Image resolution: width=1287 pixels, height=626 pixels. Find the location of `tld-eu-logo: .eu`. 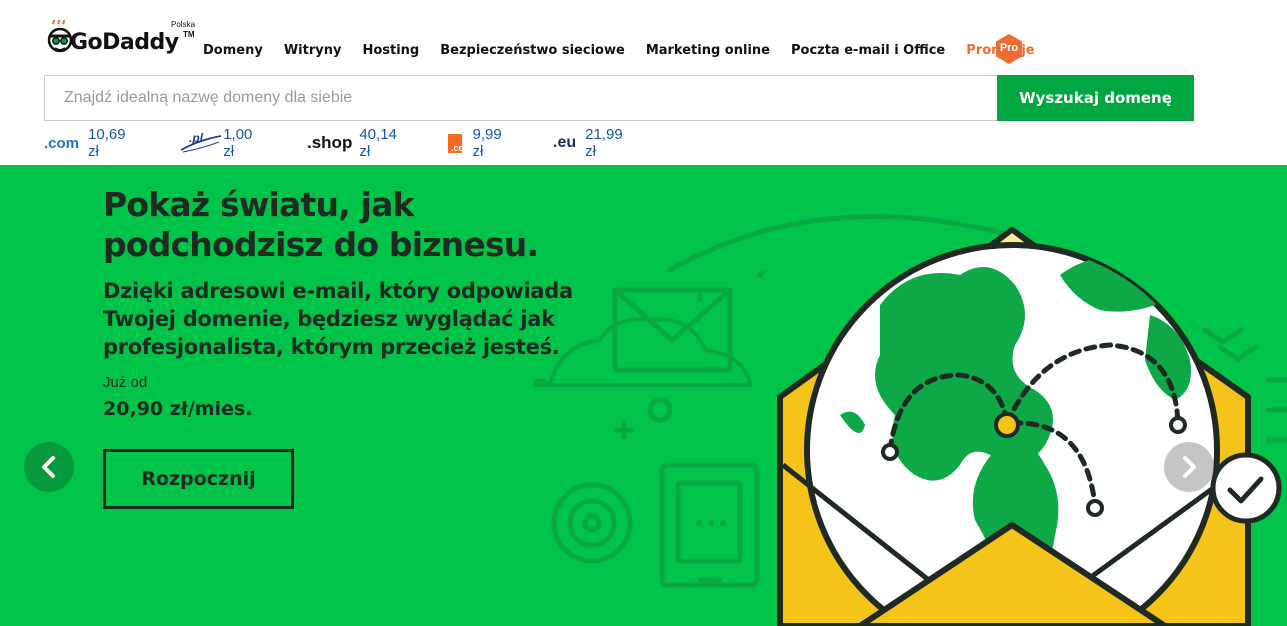

tld-eu-logo: .eu is located at coordinates (565, 142).